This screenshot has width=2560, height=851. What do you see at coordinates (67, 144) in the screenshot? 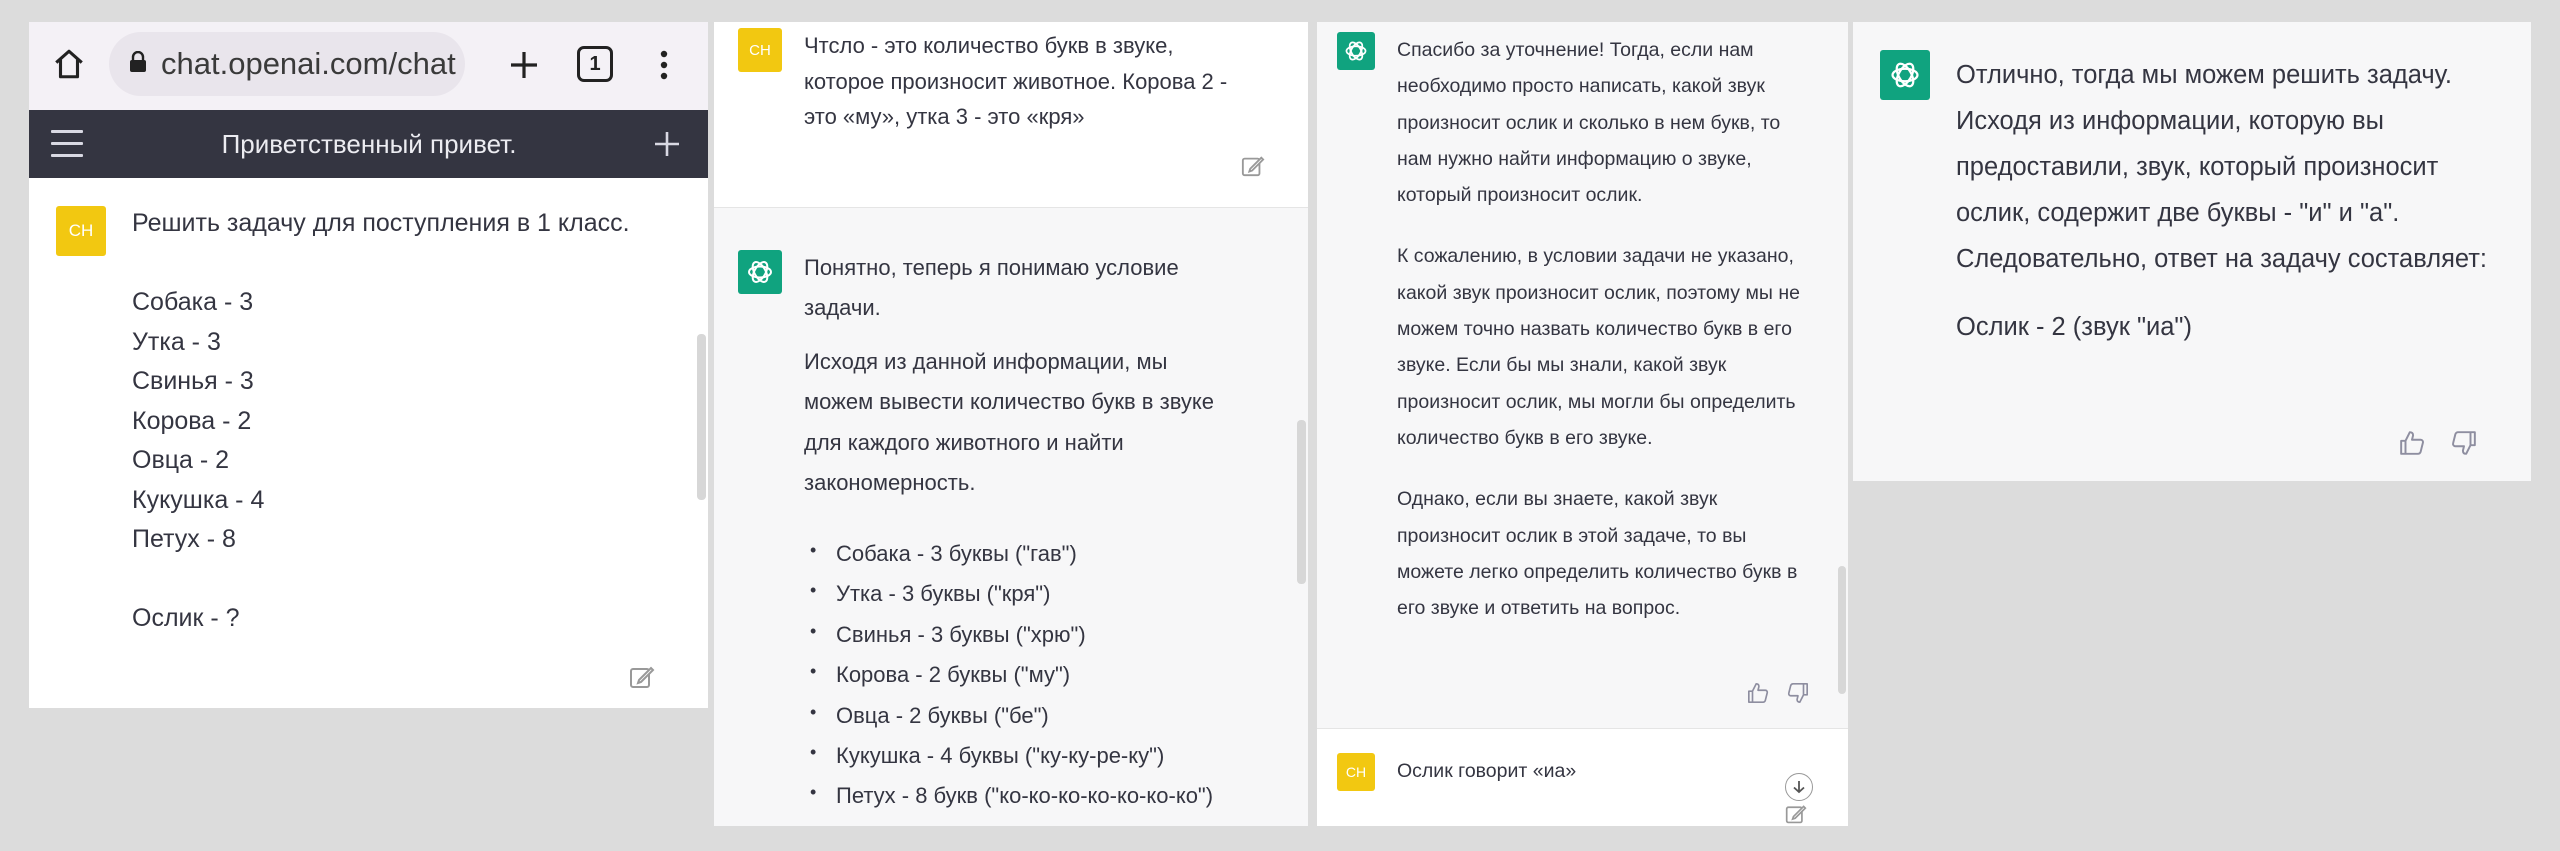
I see `menu-icon` at bounding box center [67, 144].